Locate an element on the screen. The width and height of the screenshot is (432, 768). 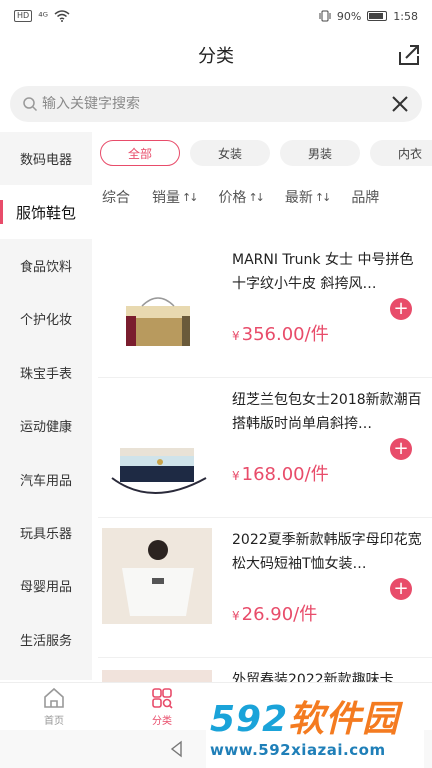
watermark-number: 592 is located at coordinates (249, 719).